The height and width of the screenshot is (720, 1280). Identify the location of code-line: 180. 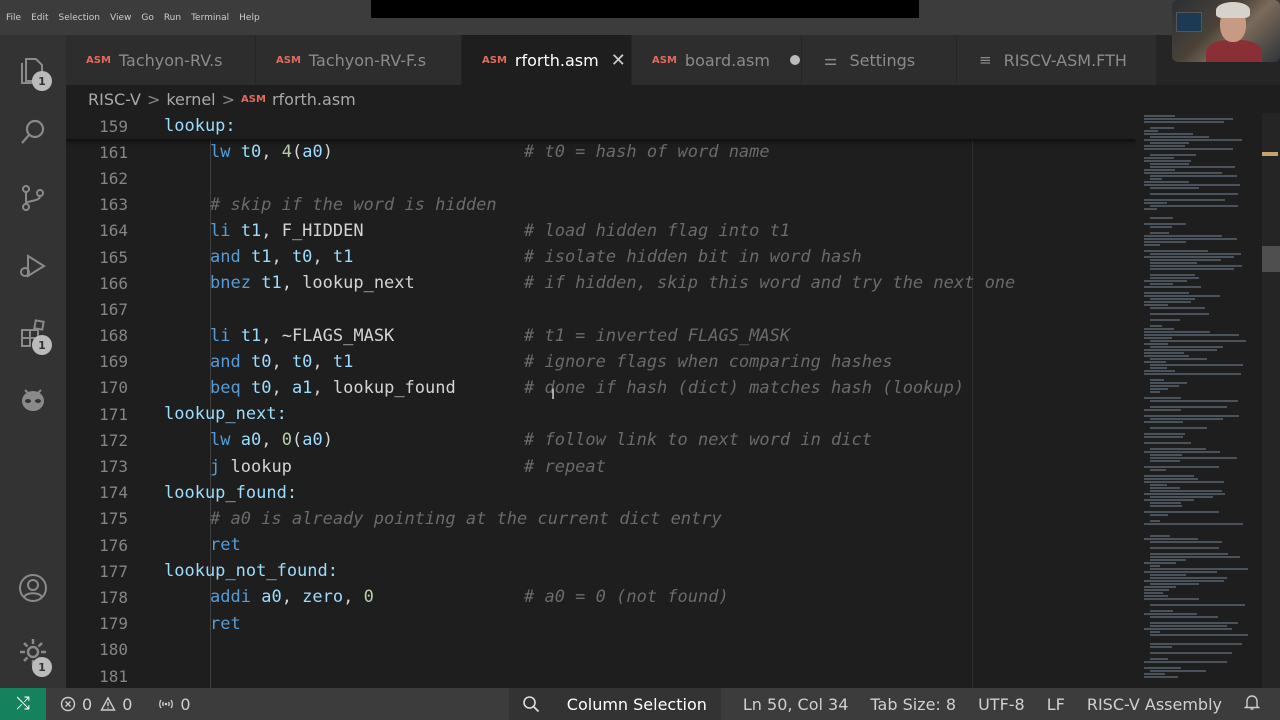
(601, 650).